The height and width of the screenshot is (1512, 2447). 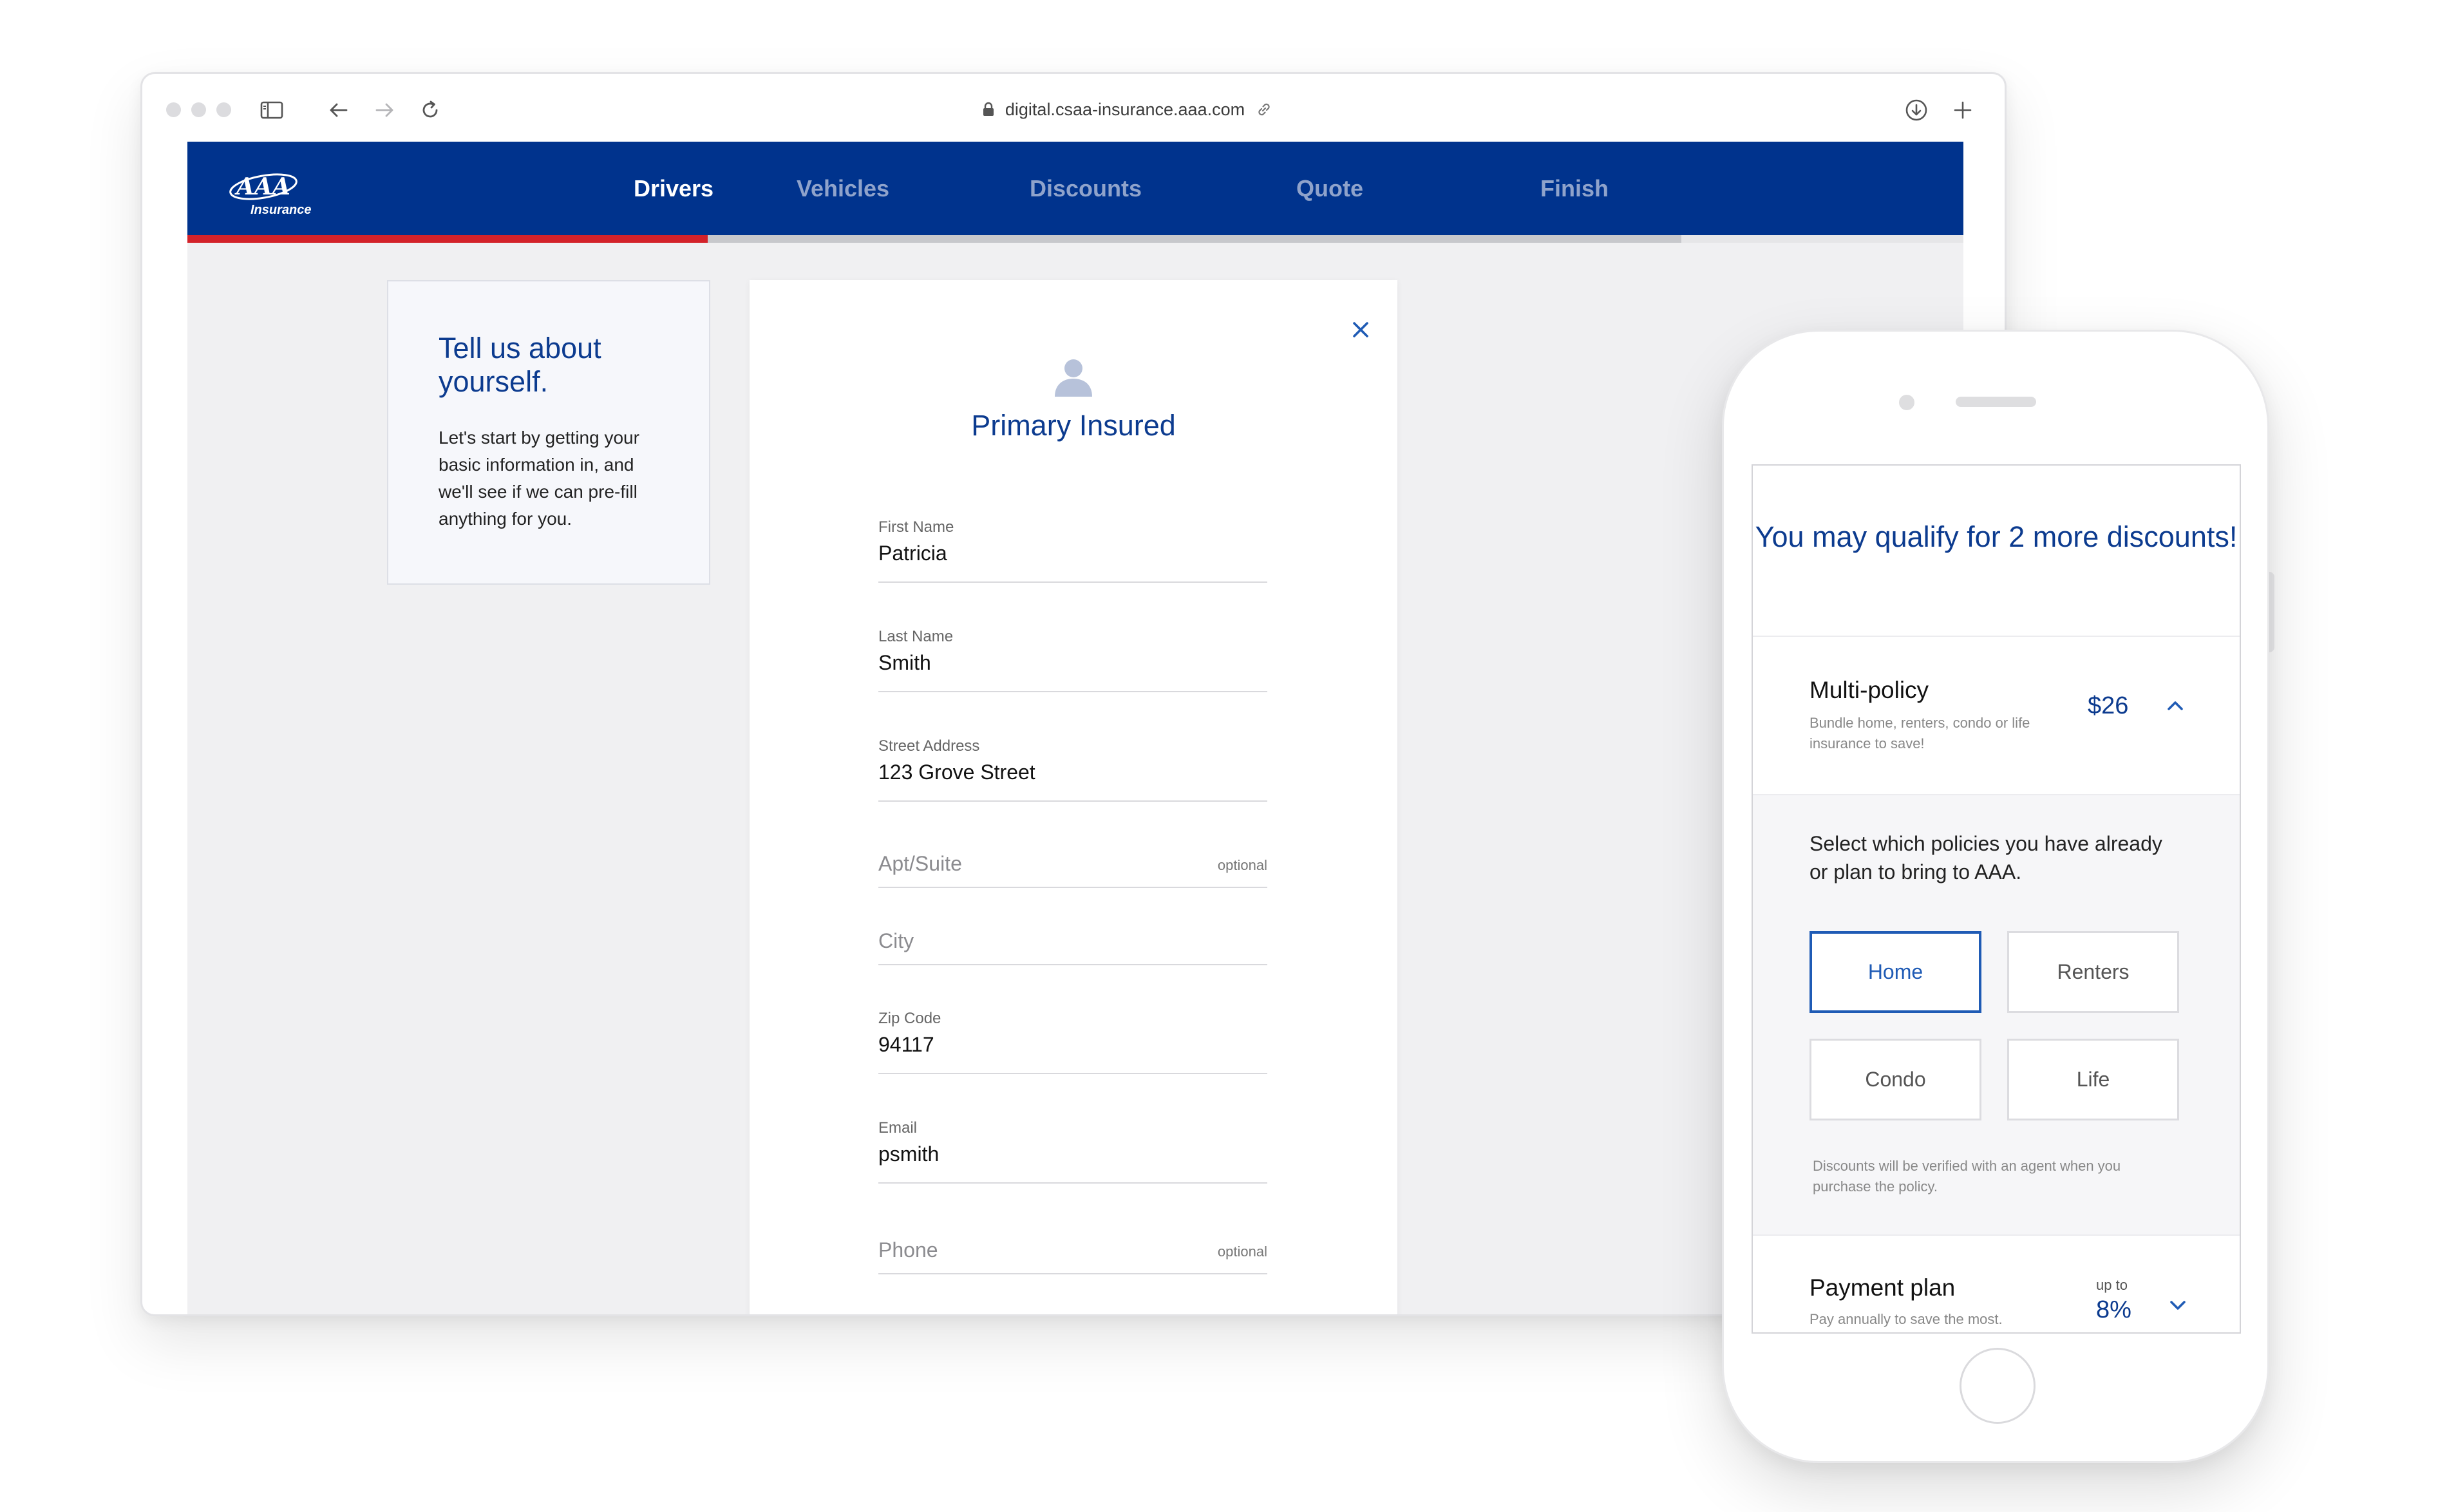 What do you see at coordinates (1072, 550) in the screenshot?
I see `first-name-field: First Name Patricia` at bounding box center [1072, 550].